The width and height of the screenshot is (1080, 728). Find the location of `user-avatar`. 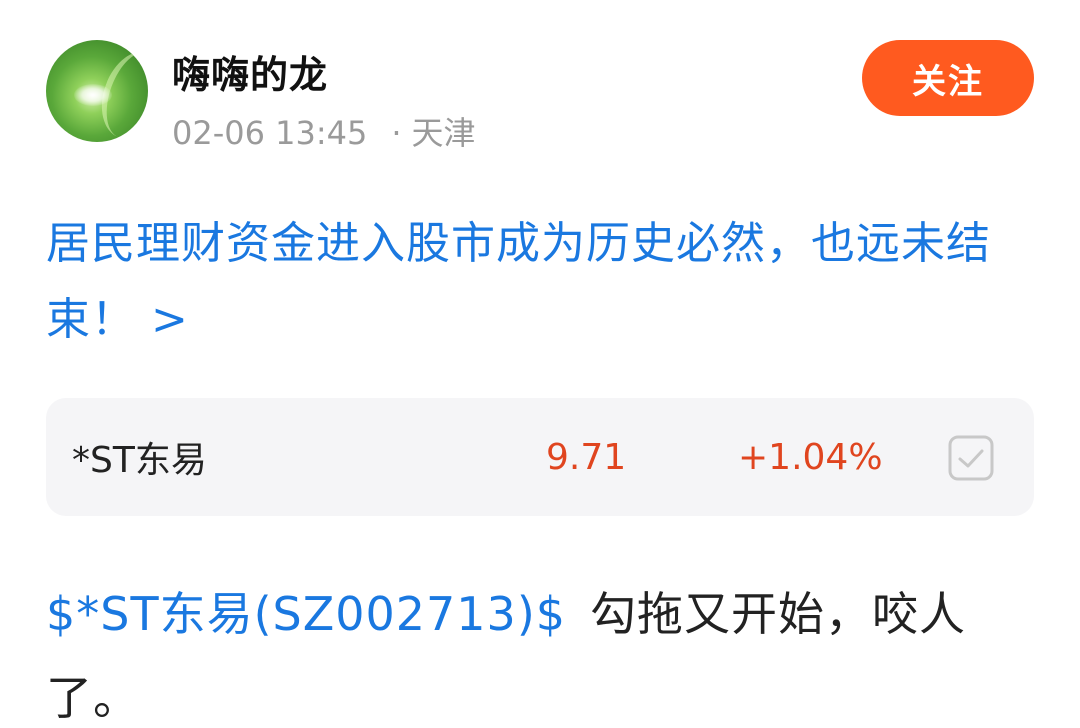

user-avatar is located at coordinates (97, 91).